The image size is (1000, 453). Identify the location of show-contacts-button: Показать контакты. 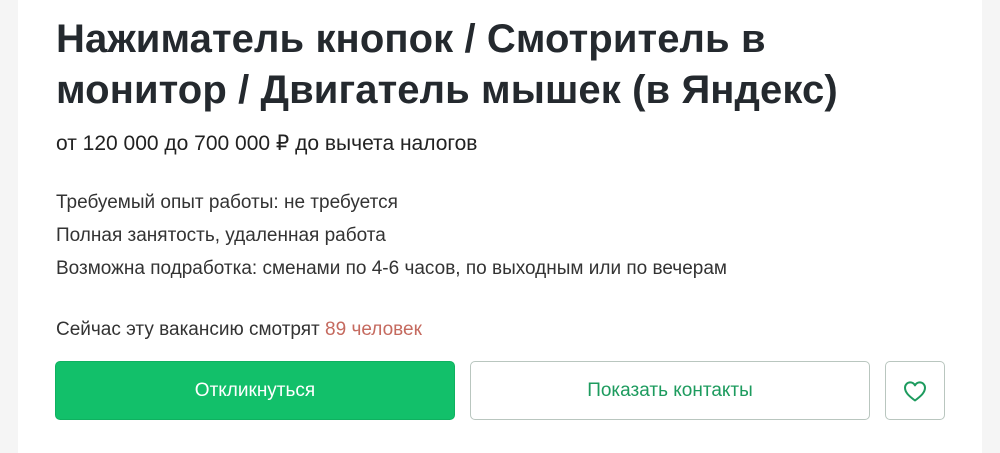
(670, 390).